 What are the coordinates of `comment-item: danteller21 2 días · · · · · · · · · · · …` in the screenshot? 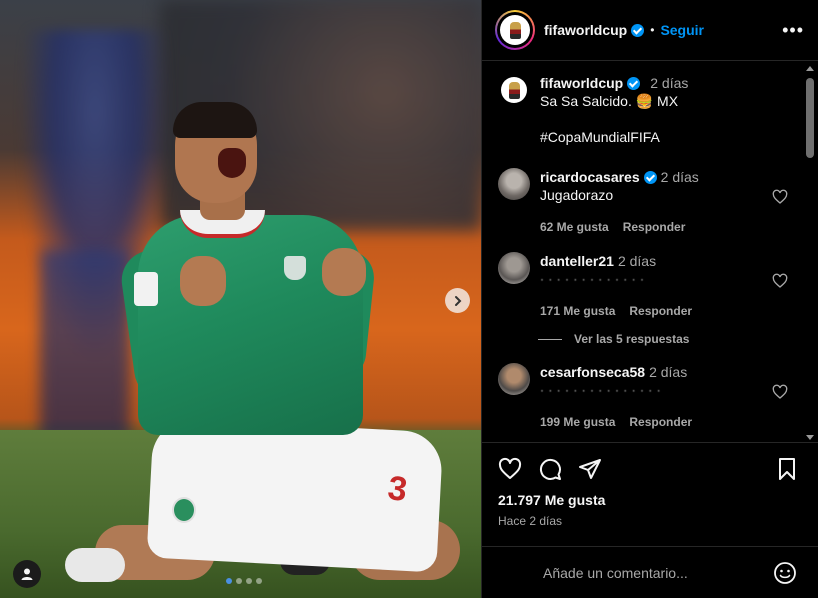 It's located at (602, 286).